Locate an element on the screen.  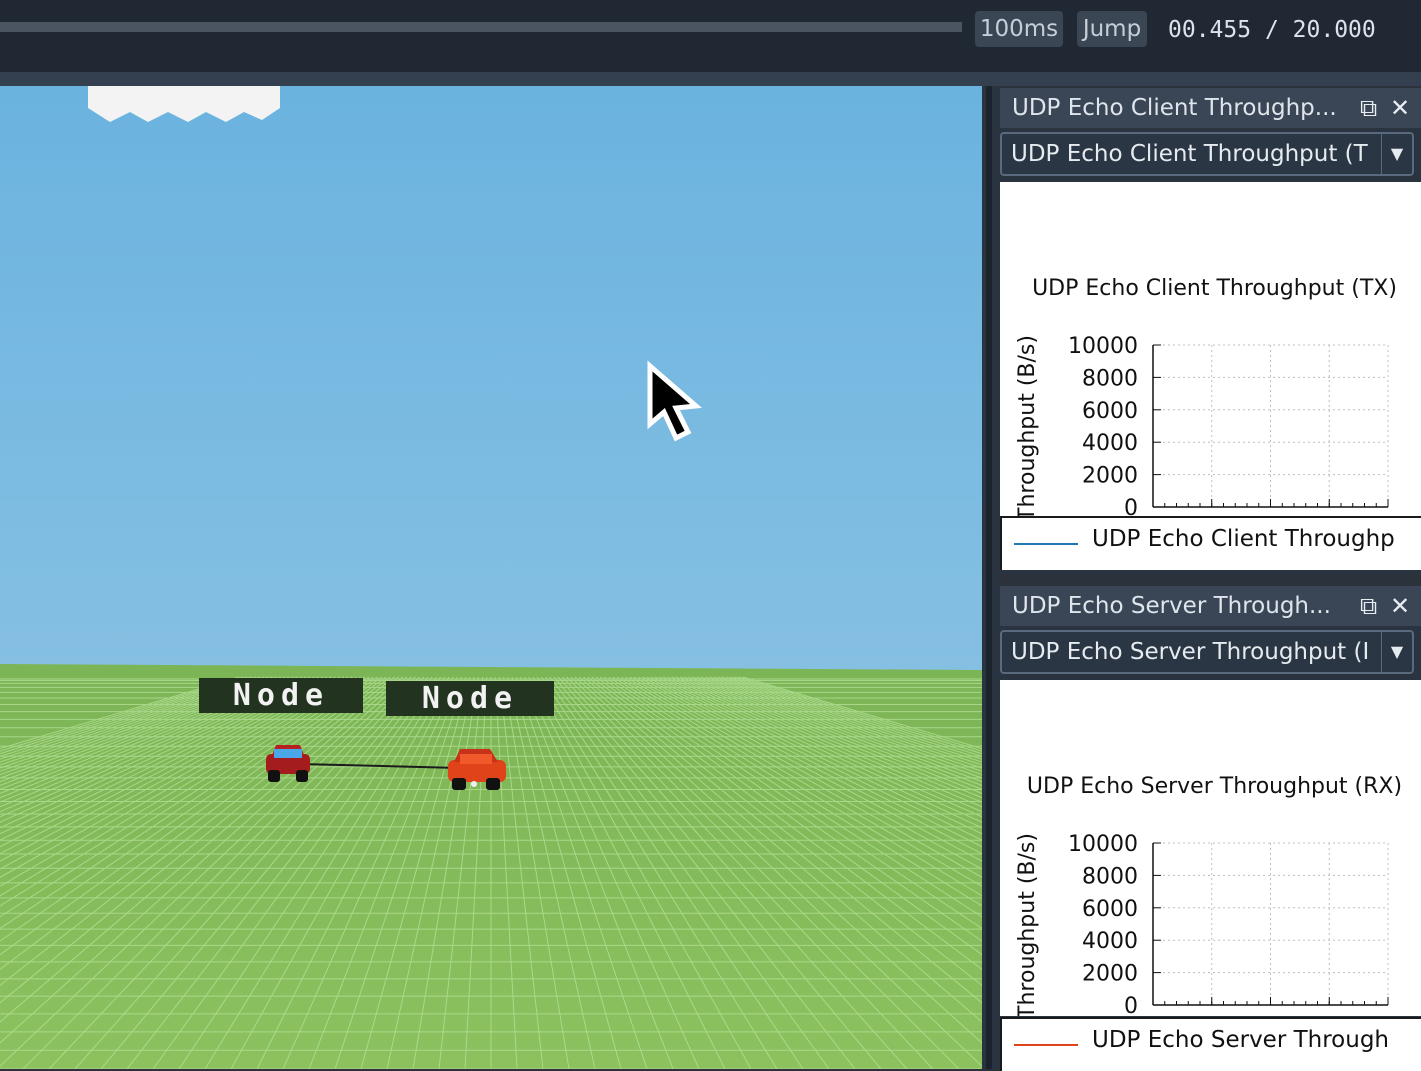
series-selector: UDP Echo Server Throughput (I ▼ is located at coordinates (1207, 652).